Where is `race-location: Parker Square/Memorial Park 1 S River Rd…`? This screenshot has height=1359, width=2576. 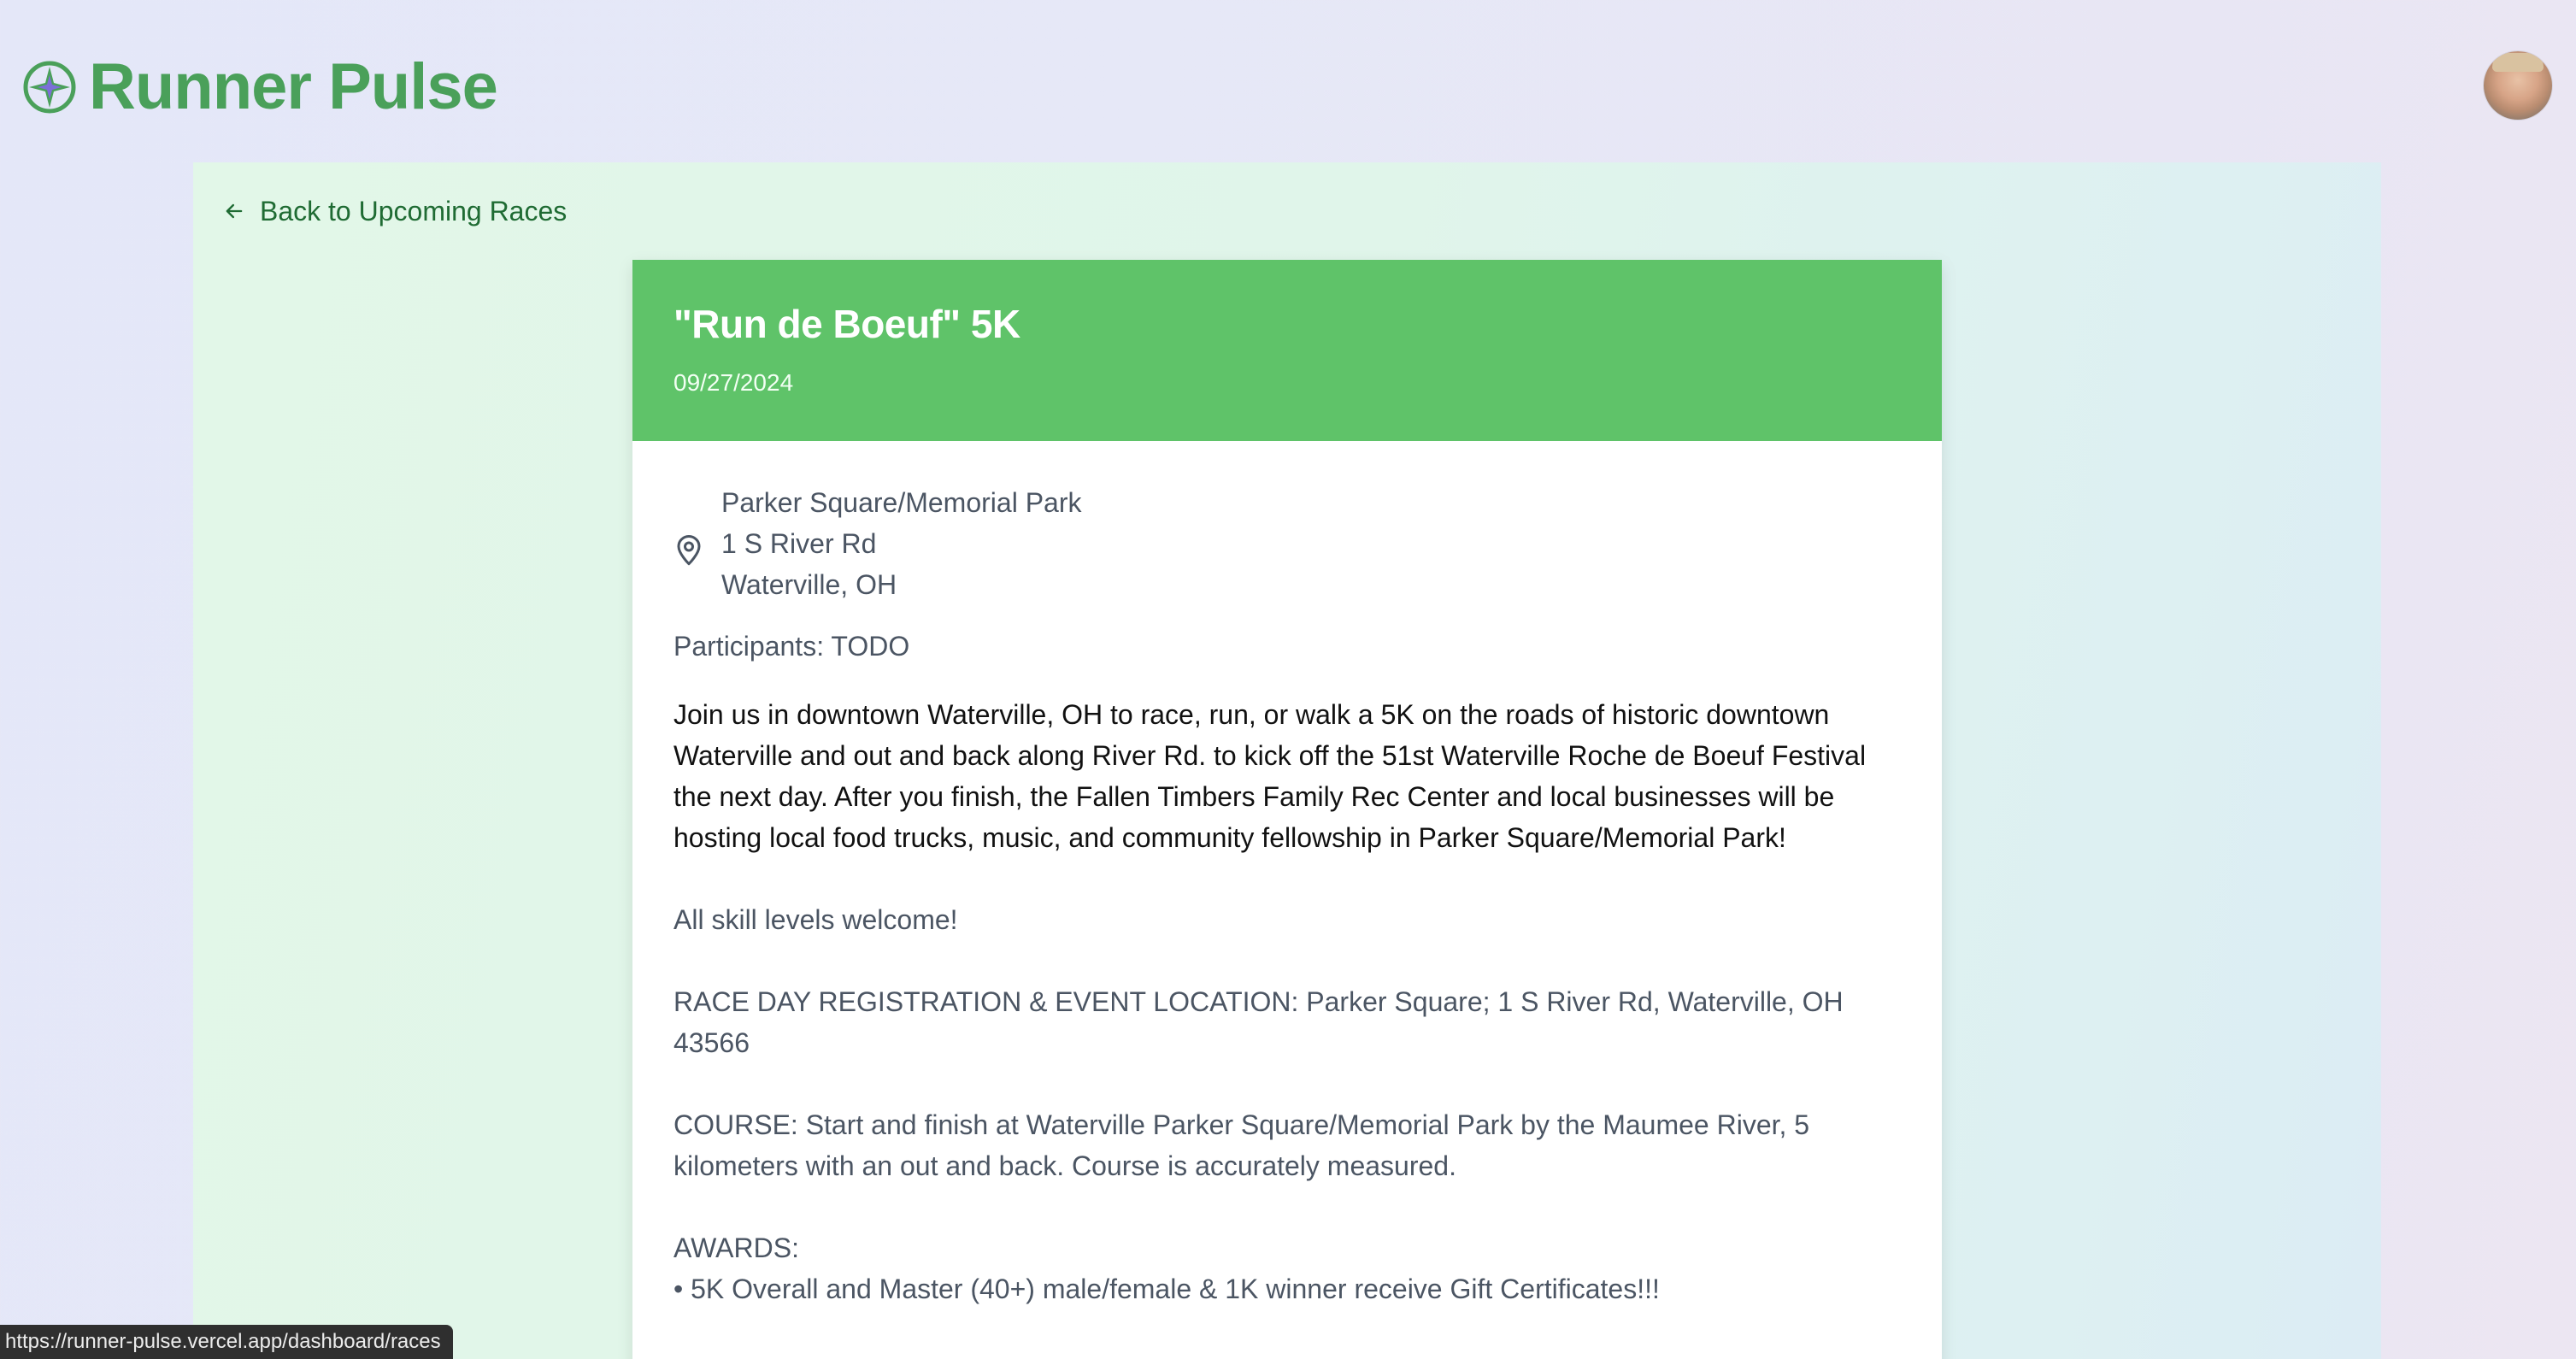 race-location: Parker Square/Memorial Park 1 S River Rd… is located at coordinates (1287, 543).